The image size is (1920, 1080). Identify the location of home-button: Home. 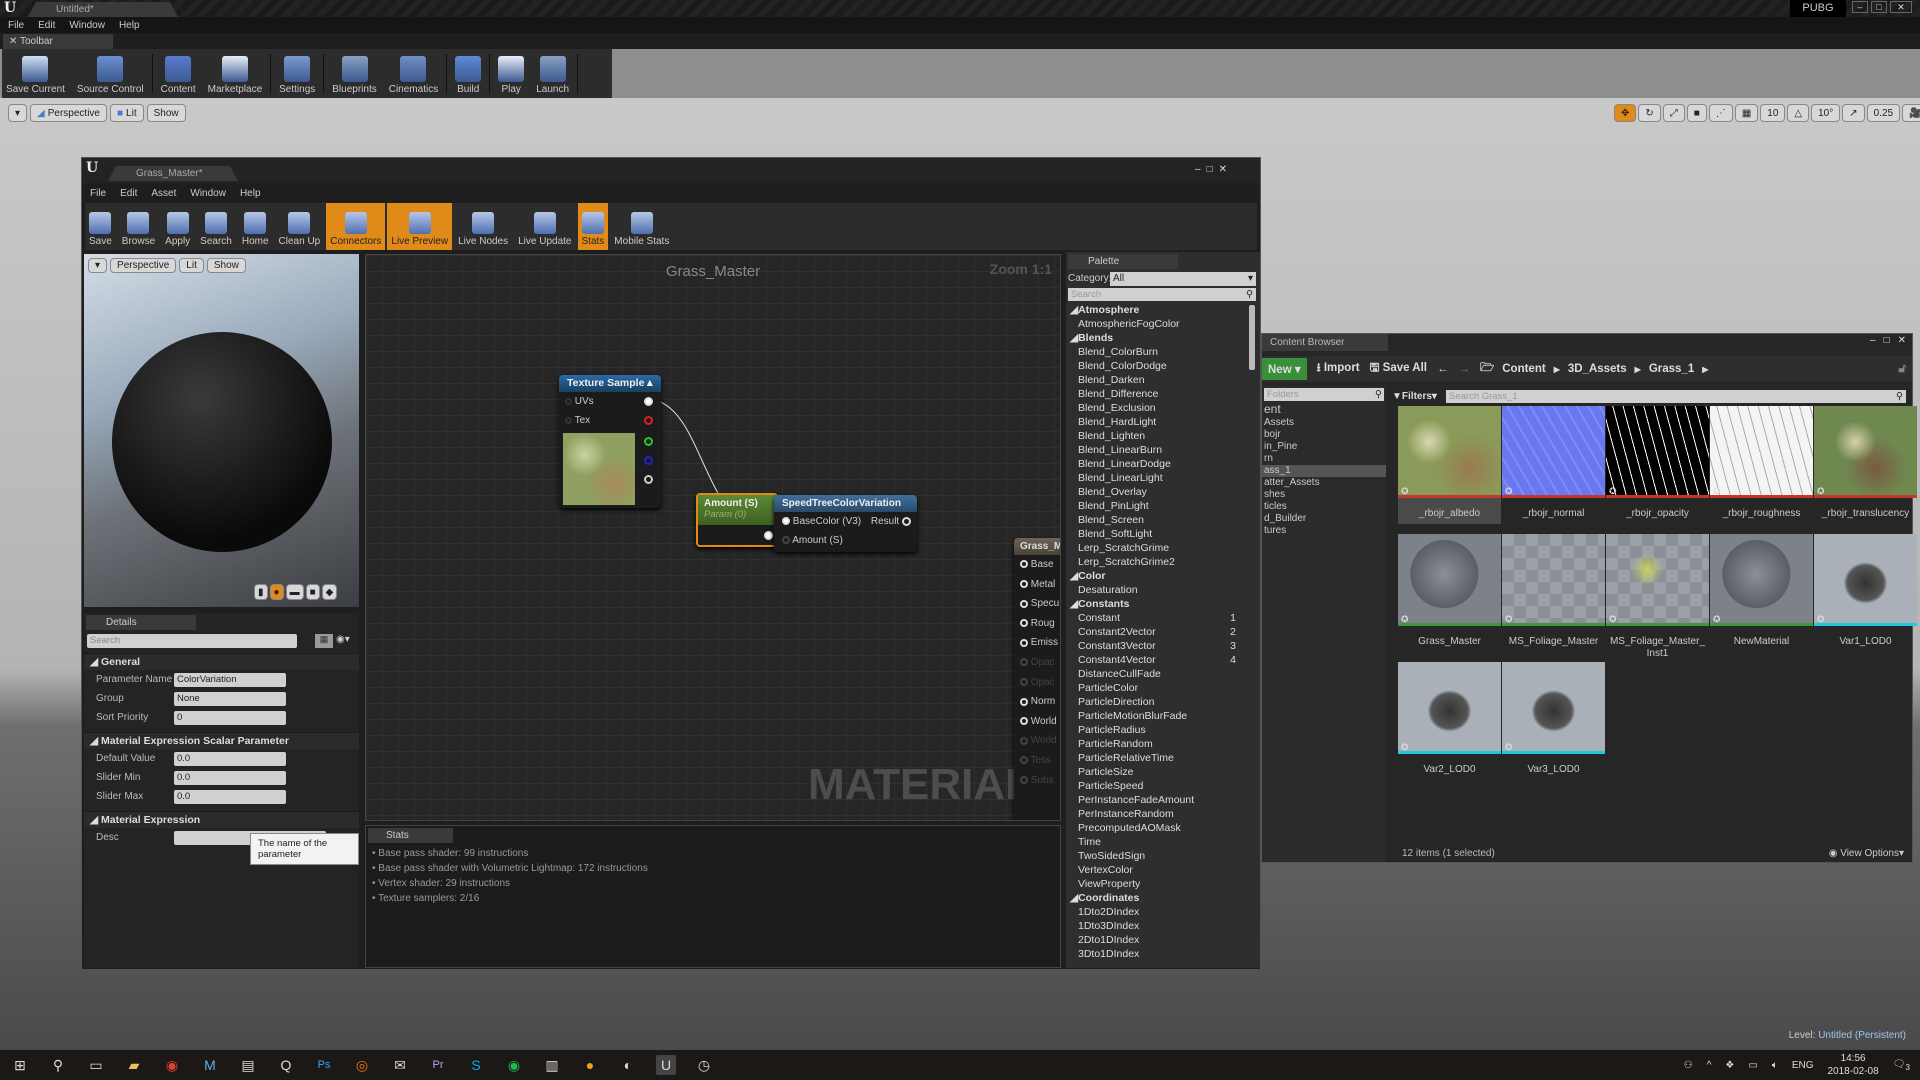
(255, 226).